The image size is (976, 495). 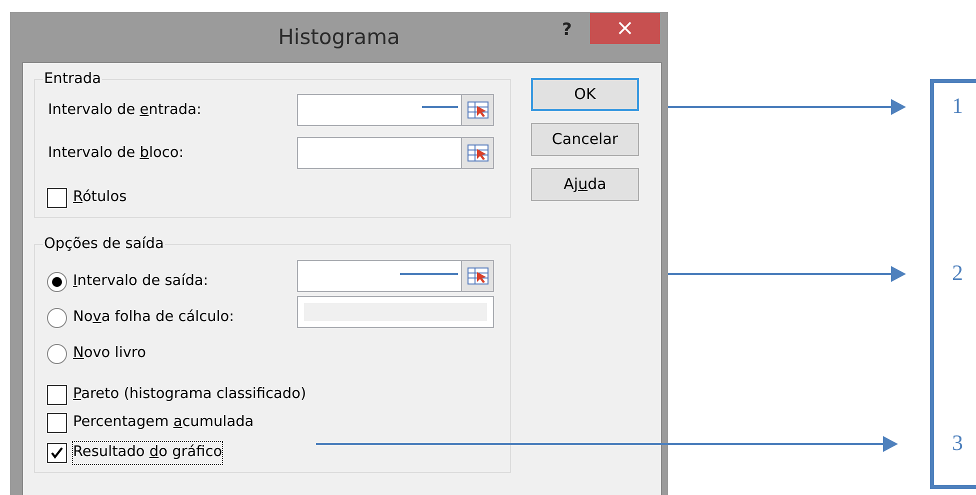 What do you see at coordinates (567, 31) in the screenshot?
I see `help-button: ?` at bounding box center [567, 31].